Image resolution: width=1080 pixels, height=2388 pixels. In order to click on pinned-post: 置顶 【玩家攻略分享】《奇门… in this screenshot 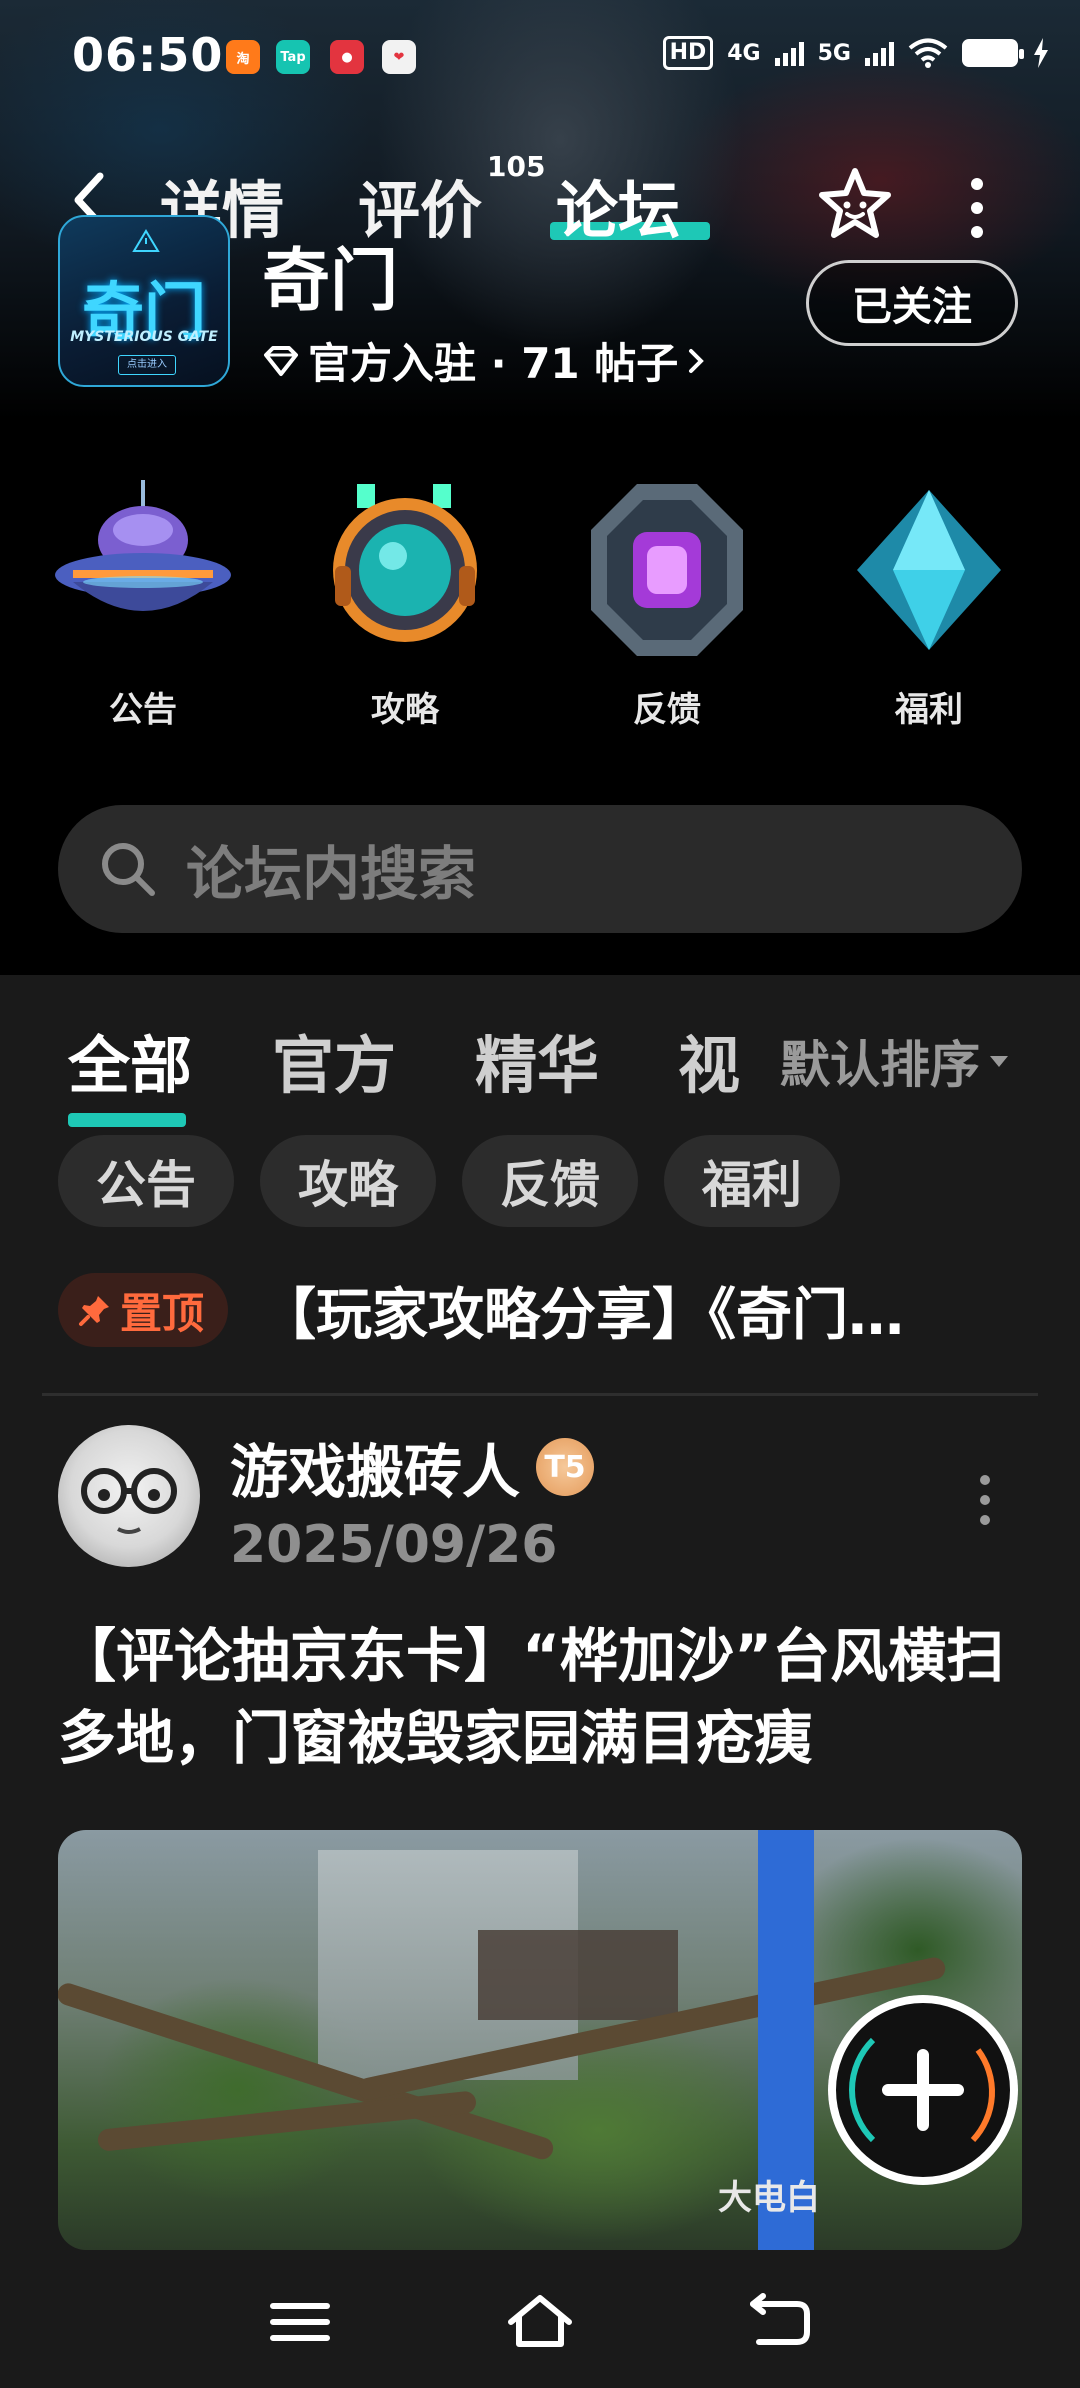, I will do `click(540, 1310)`.